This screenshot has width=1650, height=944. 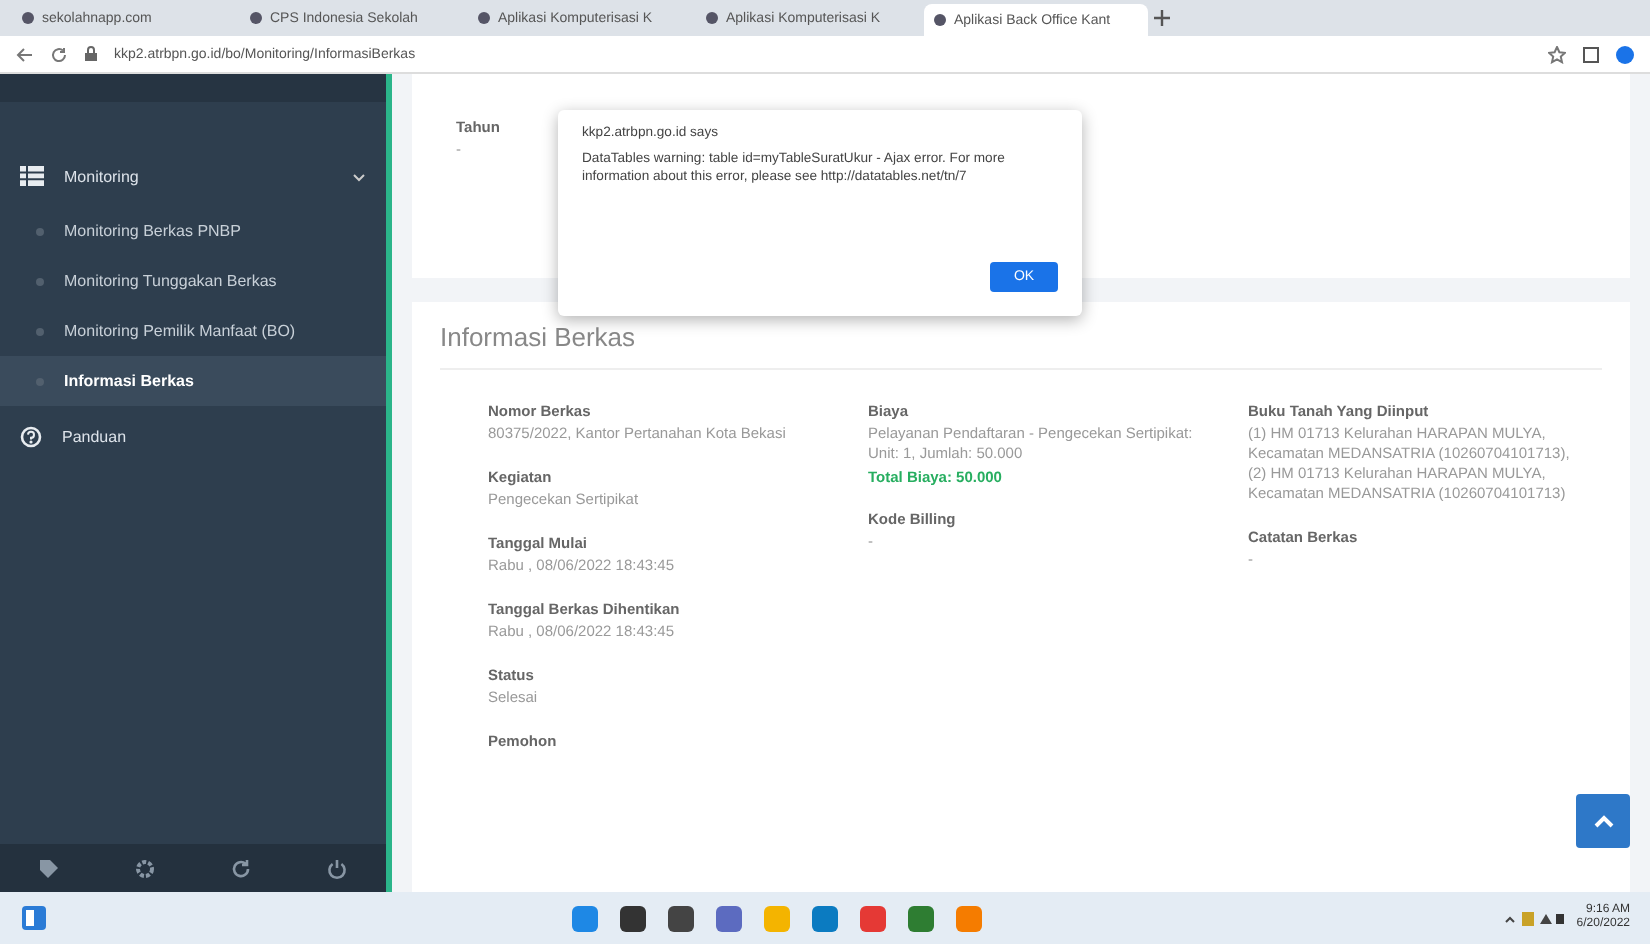 What do you see at coordinates (1021, 346) in the screenshot?
I see `card-title: Informasi Berkas` at bounding box center [1021, 346].